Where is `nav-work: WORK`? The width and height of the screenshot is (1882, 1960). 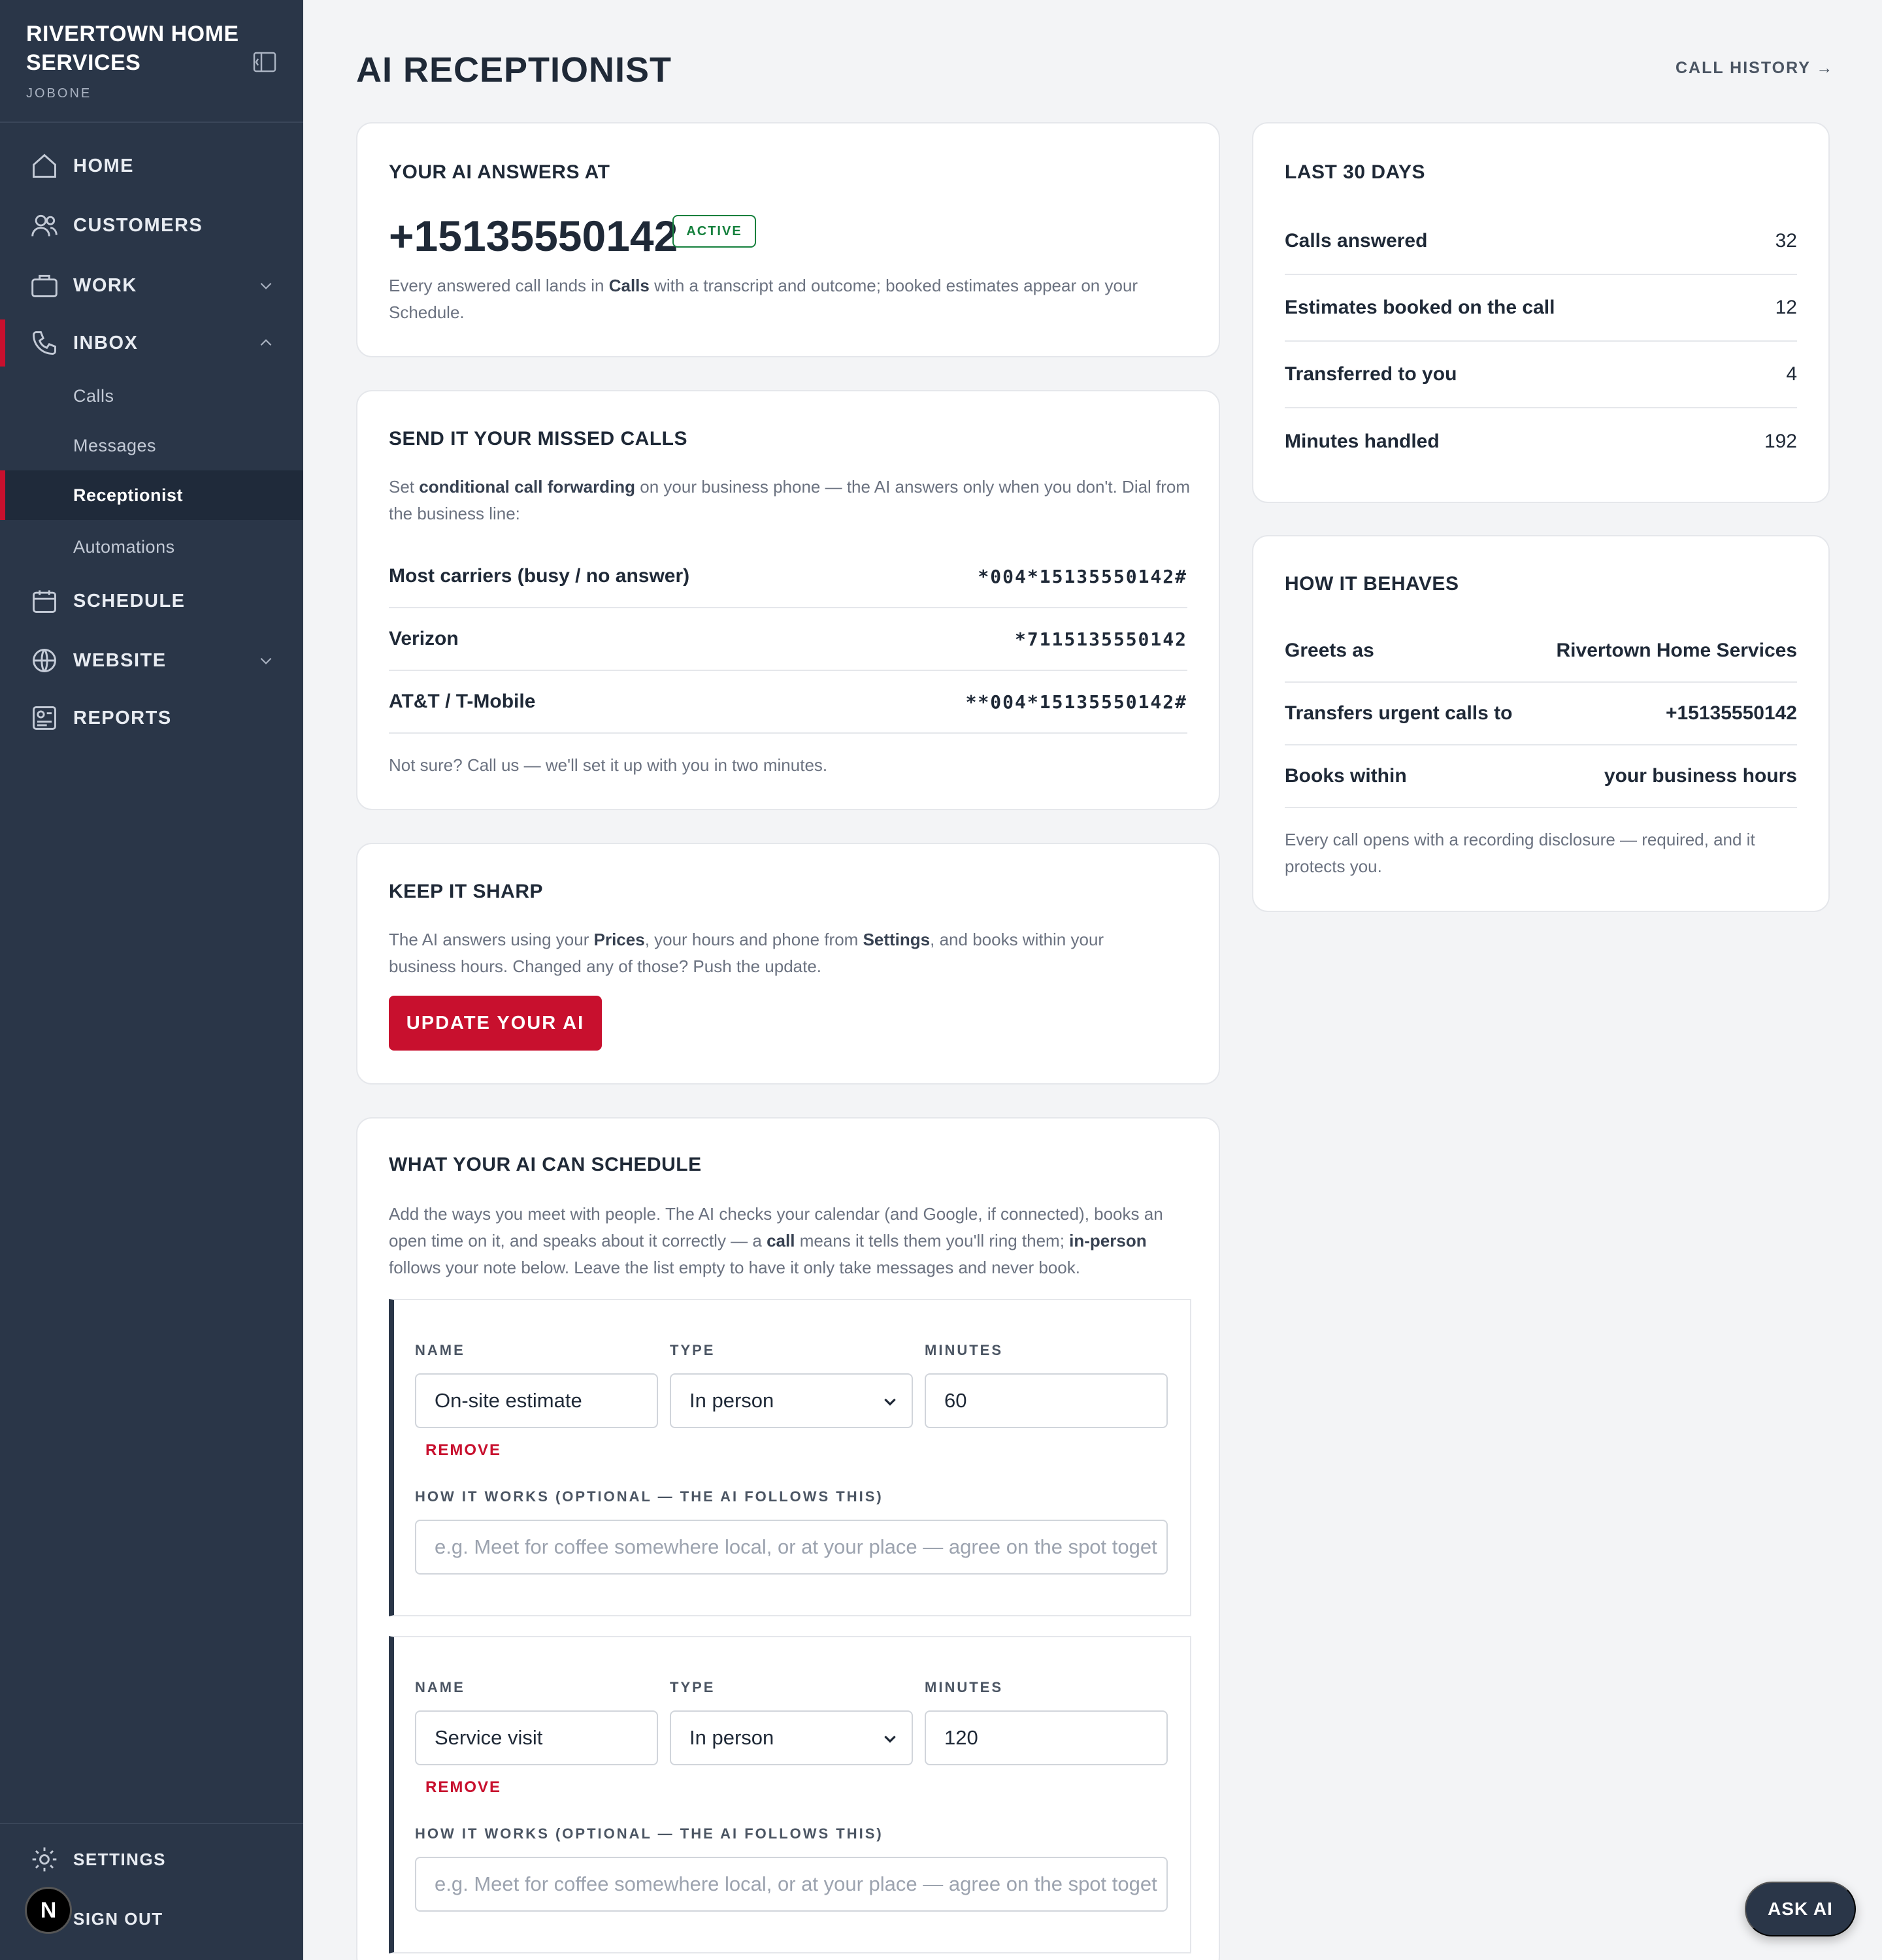 nav-work: WORK is located at coordinates (151, 285).